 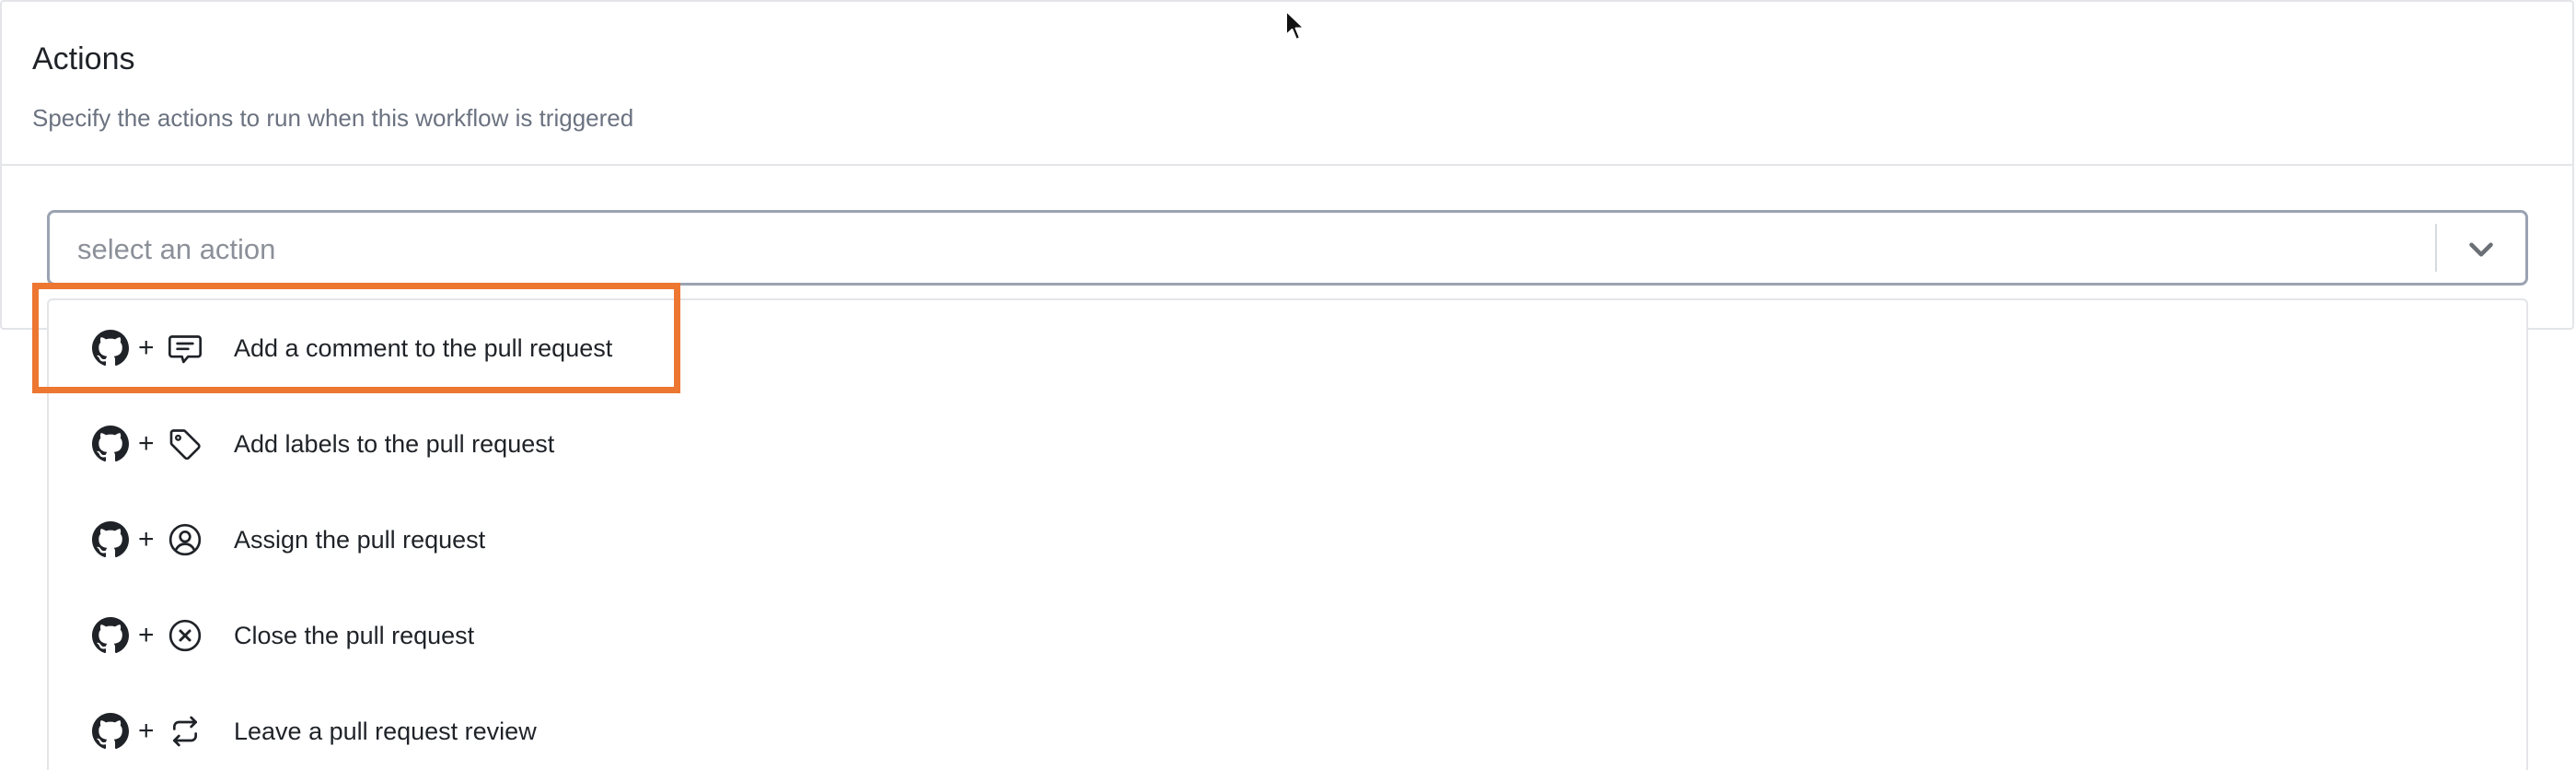 What do you see at coordinates (394, 444) in the screenshot?
I see `option-label: Add labels to the pull request` at bounding box center [394, 444].